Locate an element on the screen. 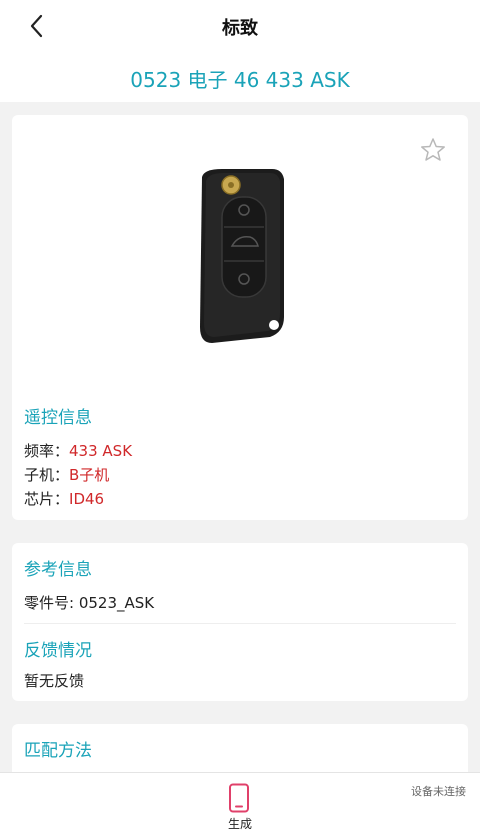 The width and height of the screenshot is (480, 830). chip-row: 芯片：ID46 is located at coordinates (64, 498).